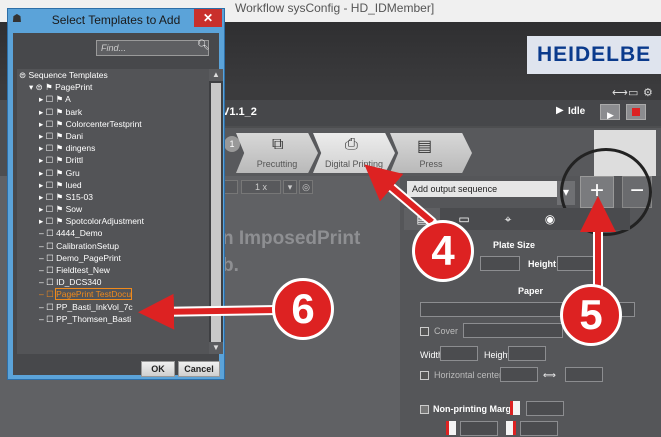 Image resolution: width=661 pixels, height=437 pixels. Describe the element at coordinates (451, 428) in the screenshot. I see `margin-left-icon` at that location.